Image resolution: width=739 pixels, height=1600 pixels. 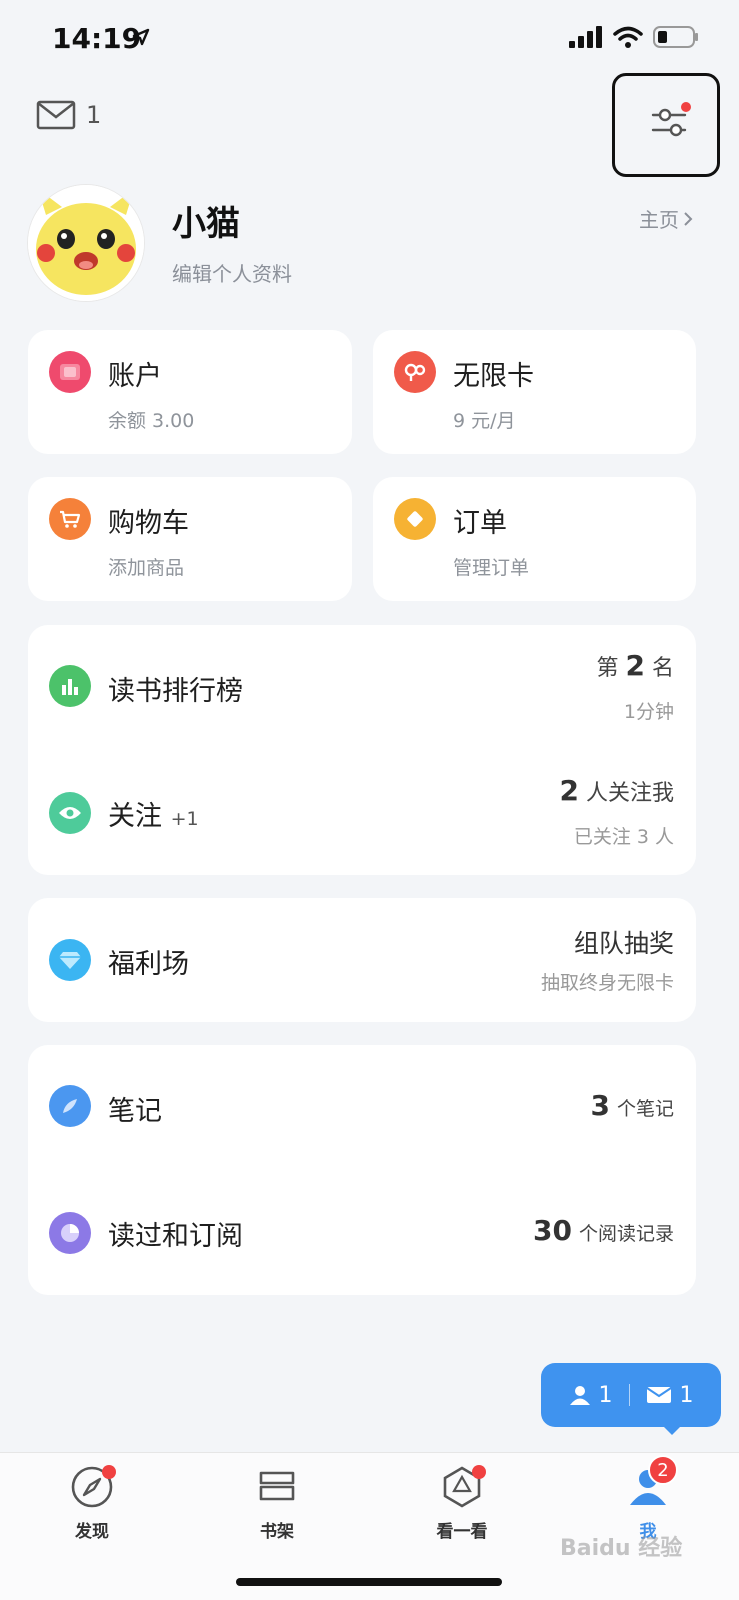 I want to click on battery-icon, so click(x=675, y=37).